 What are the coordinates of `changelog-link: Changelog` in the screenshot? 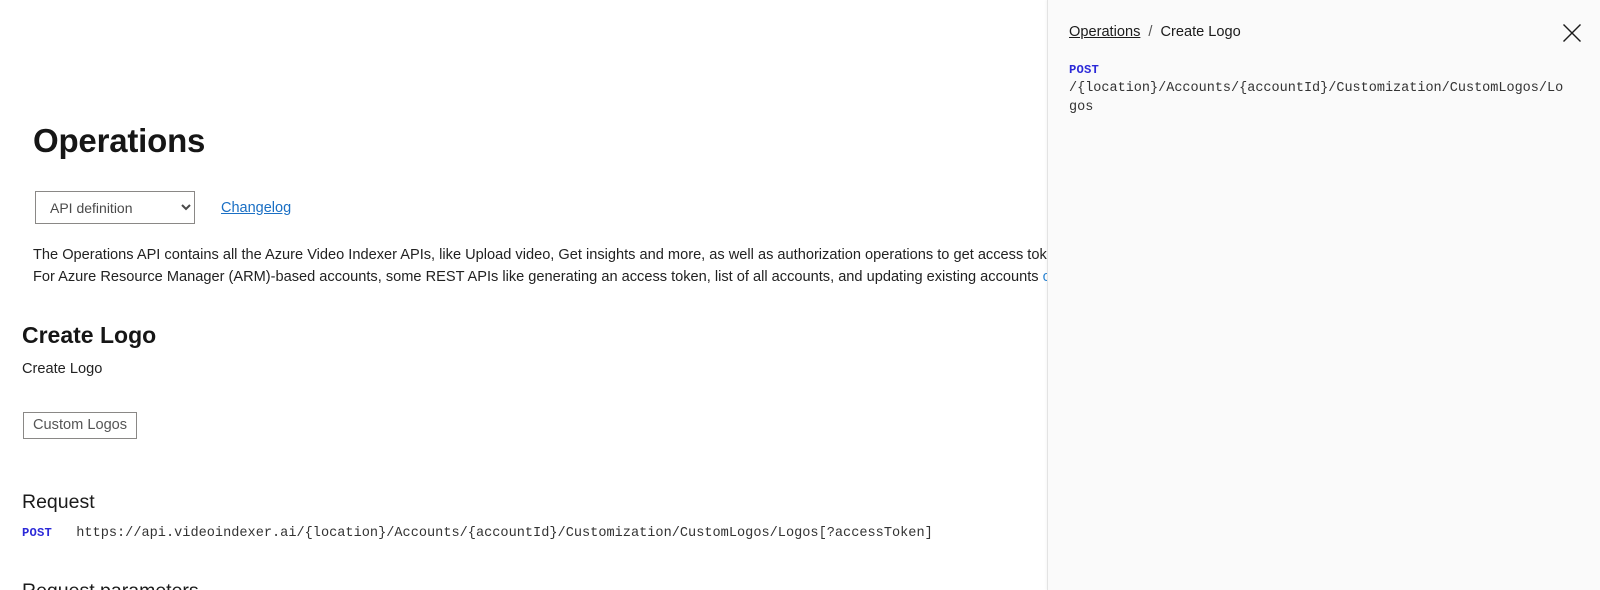 It's located at (256, 208).